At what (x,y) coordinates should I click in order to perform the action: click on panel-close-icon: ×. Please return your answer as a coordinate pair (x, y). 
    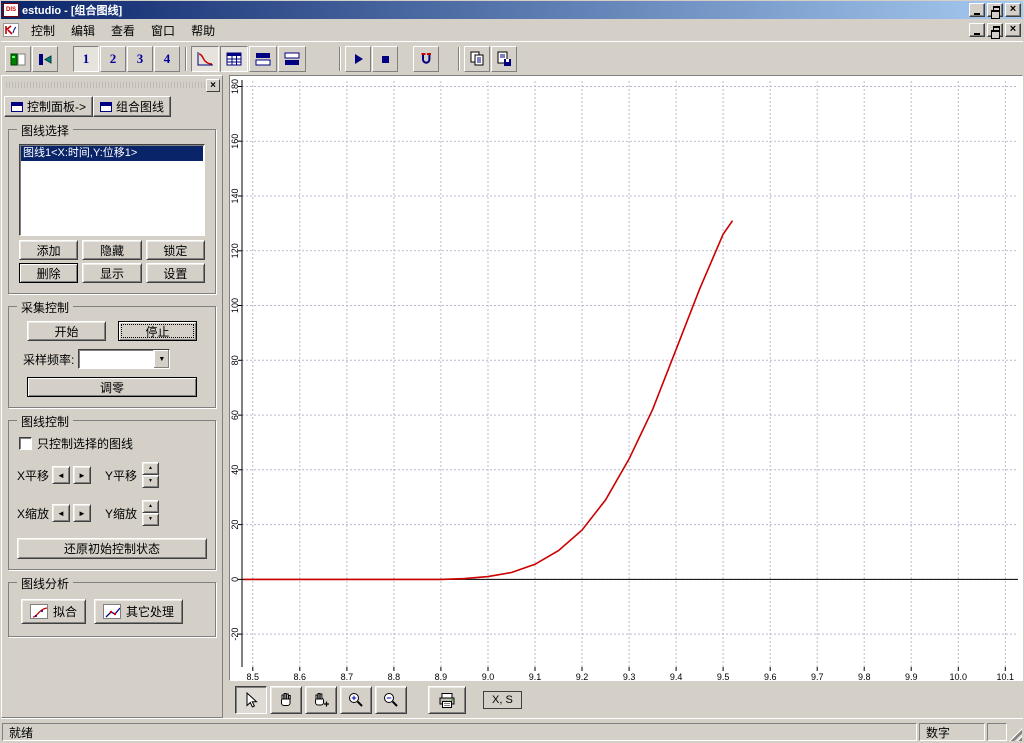
    Looking at the image, I should click on (213, 85).